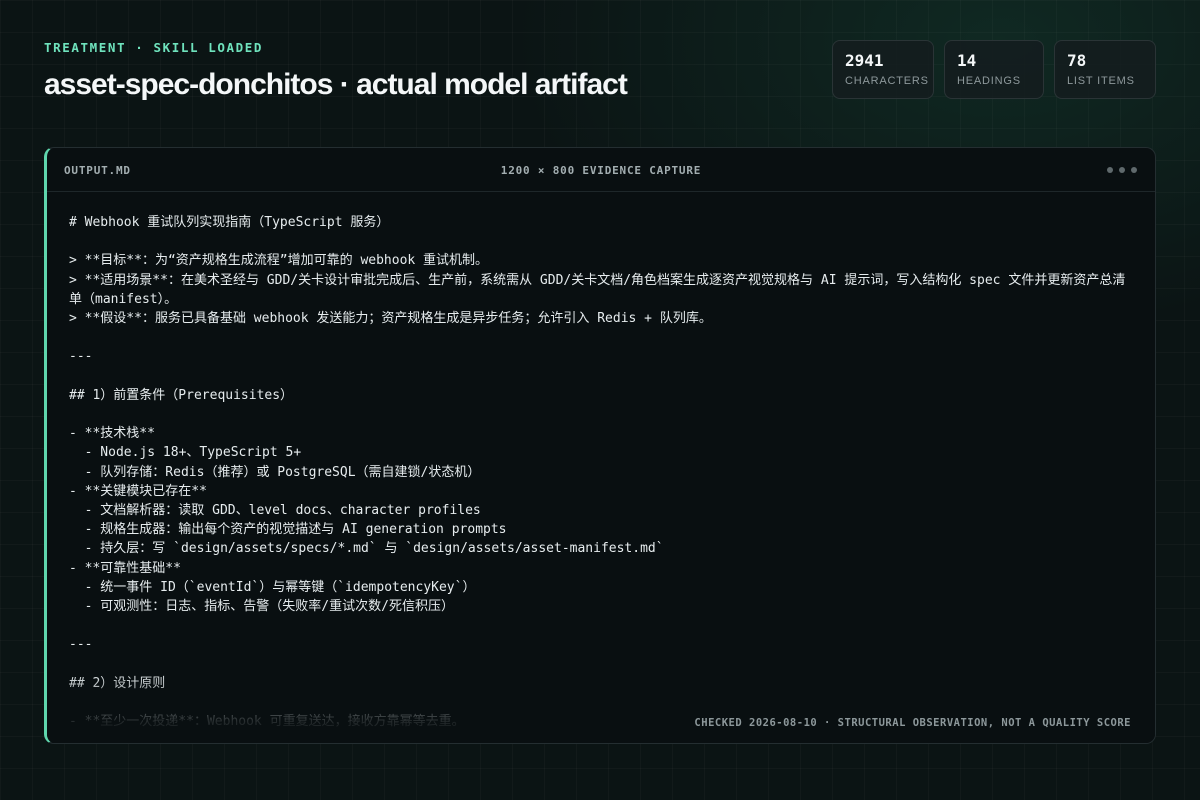 This screenshot has width=1200, height=800. Describe the element at coordinates (154, 47) in the screenshot. I see `eyebrow-label: TREATMENT · SKILL LOADED` at that location.